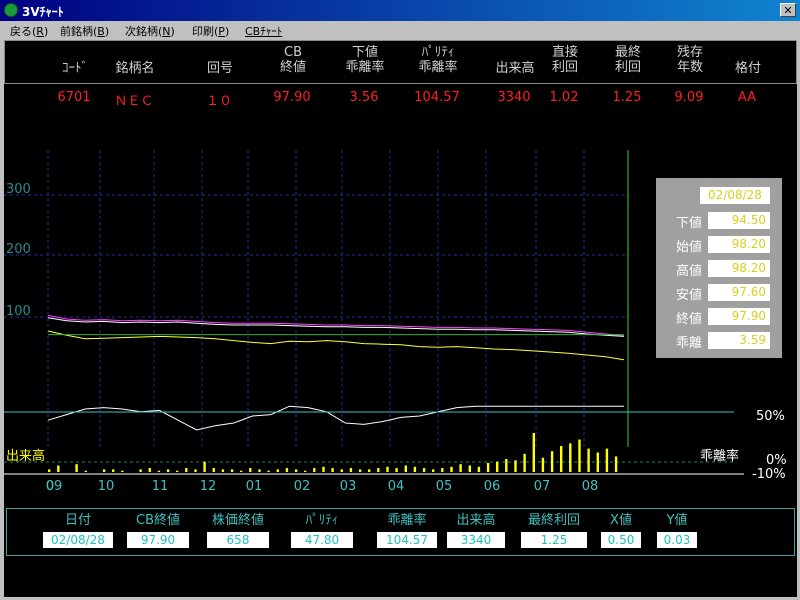  What do you see at coordinates (407, 530) in the screenshot?
I see `readout-divergence: 乖離率 104.57` at bounding box center [407, 530].